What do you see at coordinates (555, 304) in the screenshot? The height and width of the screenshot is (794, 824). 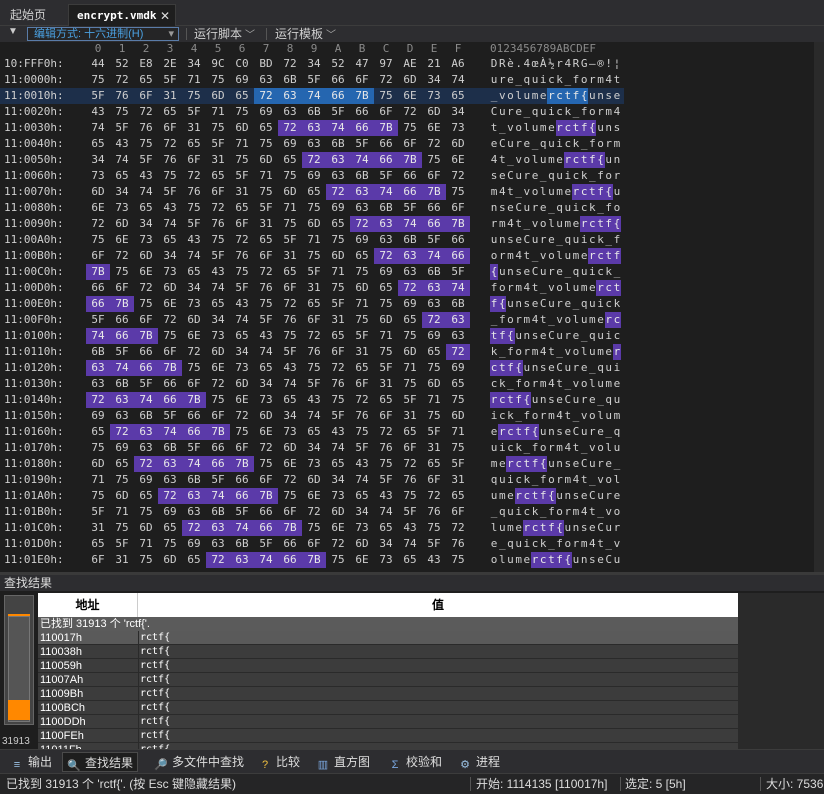 I see `ascii-text: f{u n s e Cu r e _ q u i c k` at bounding box center [555, 304].